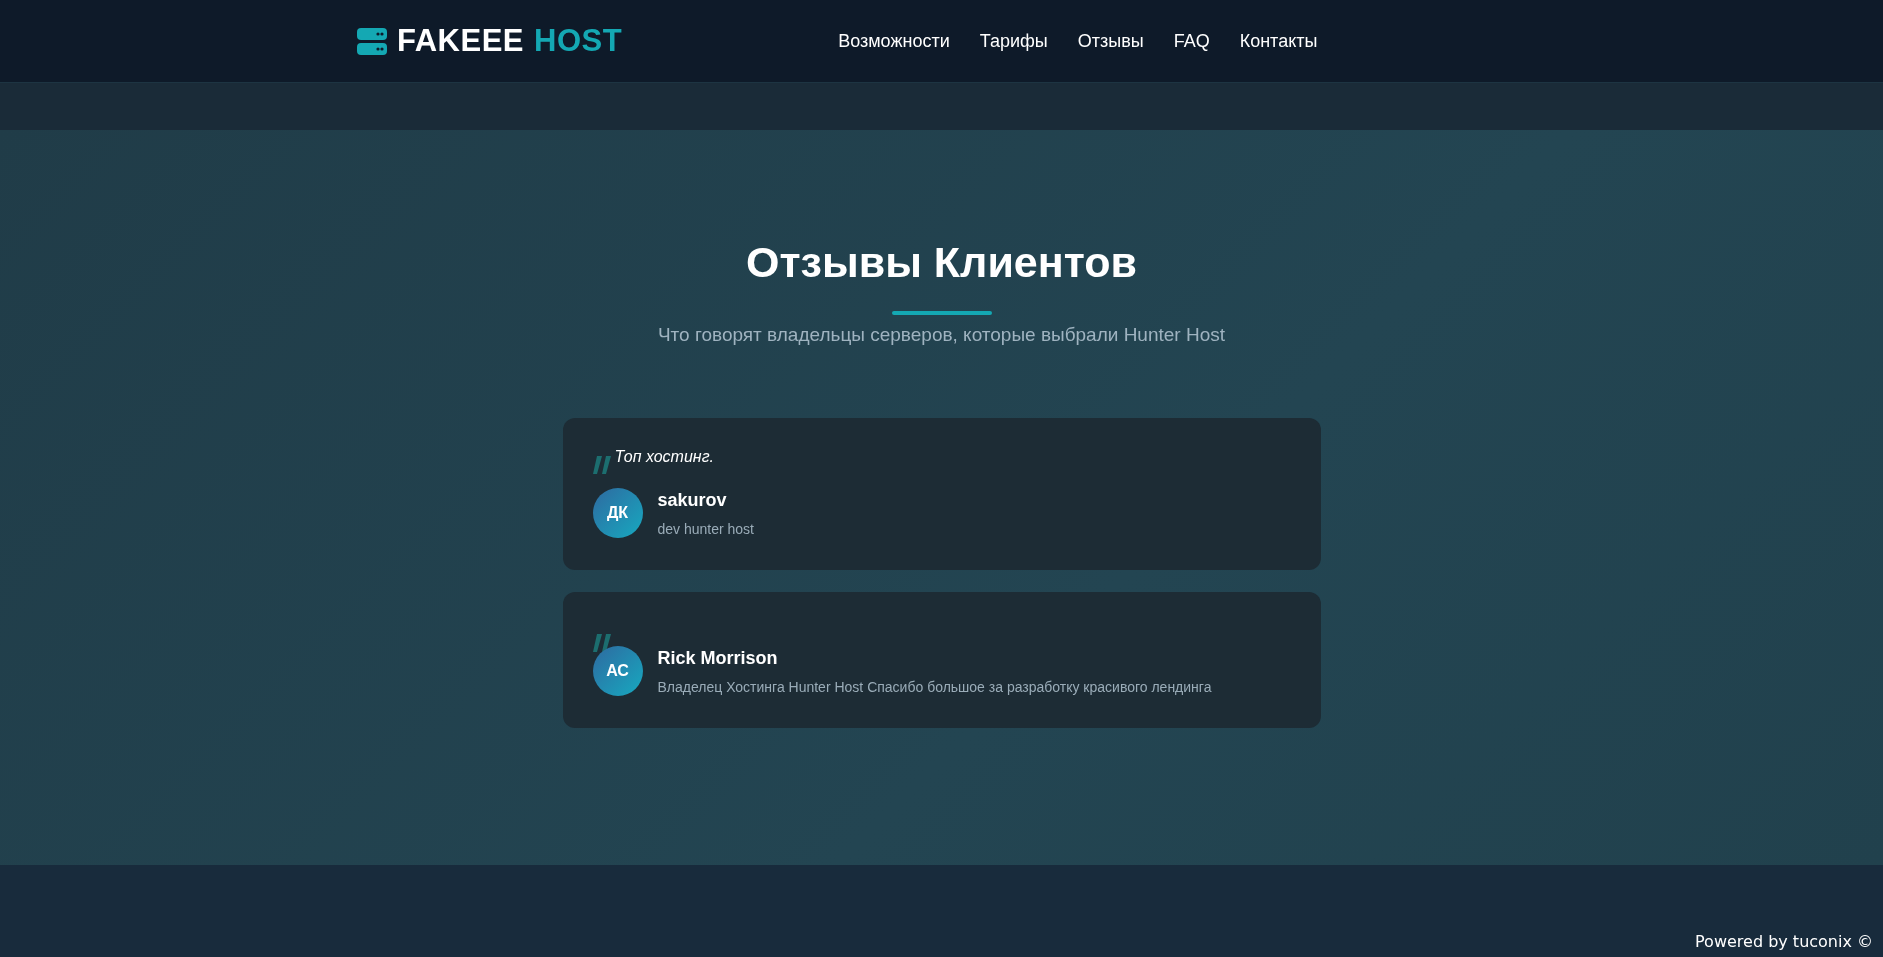 Image resolution: width=1883 pixels, height=957 pixels. Describe the element at coordinates (1110, 41) in the screenshot. I see `nav-link: Отзывы` at that location.